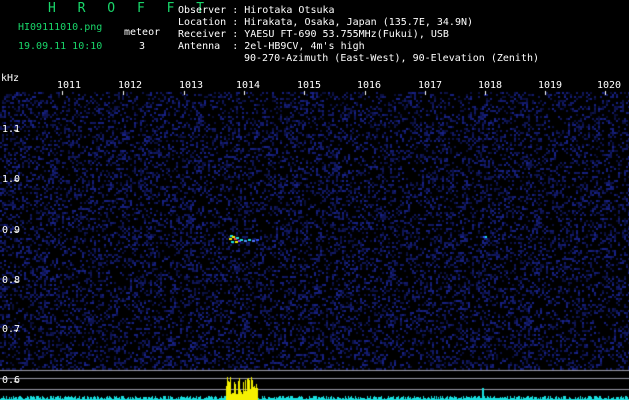 This screenshot has height=400, width=629. Describe the element at coordinates (202, 10) in the screenshot. I see `info-observer-key: Observer` at that location.